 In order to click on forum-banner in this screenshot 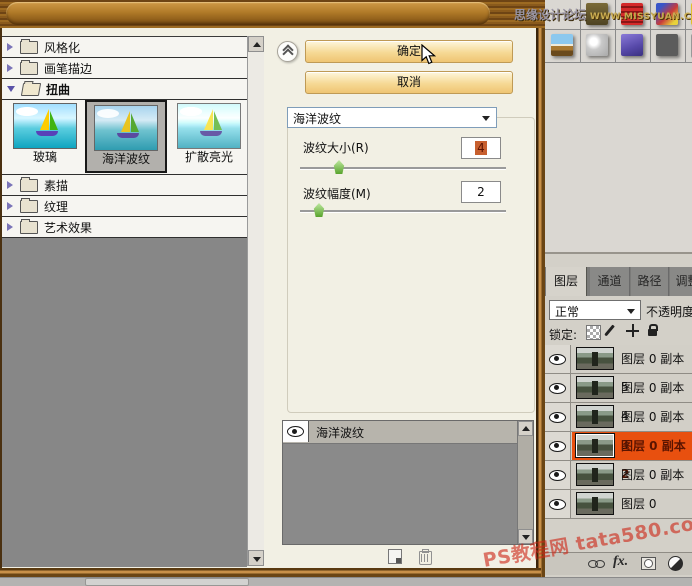, I will do `click(272, 14)`.